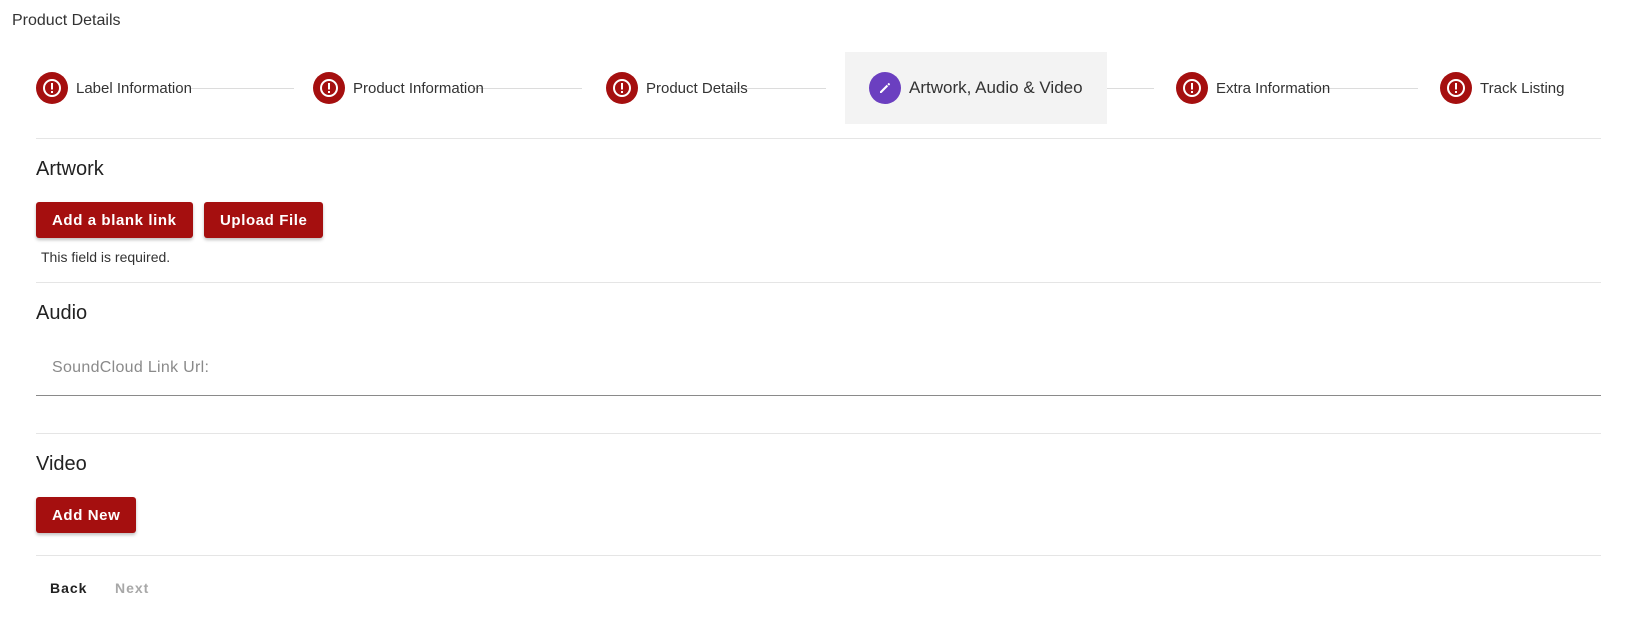 Image resolution: width=1627 pixels, height=632 pixels. Describe the element at coordinates (114, 220) in the screenshot. I see `add-blank-link-button: Add a blank link` at that location.